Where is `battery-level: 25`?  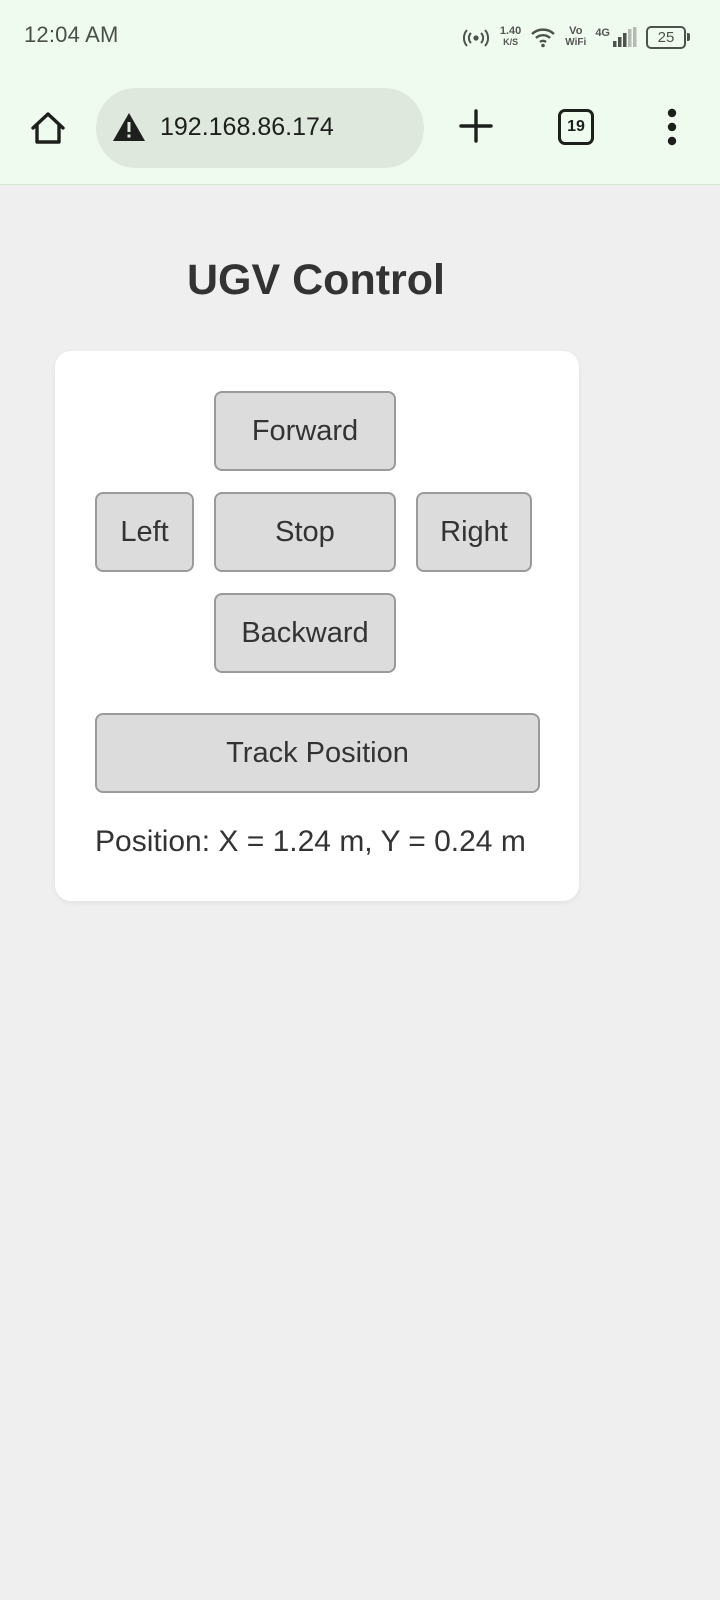
battery-level: 25 is located at coordinates (666, 37).